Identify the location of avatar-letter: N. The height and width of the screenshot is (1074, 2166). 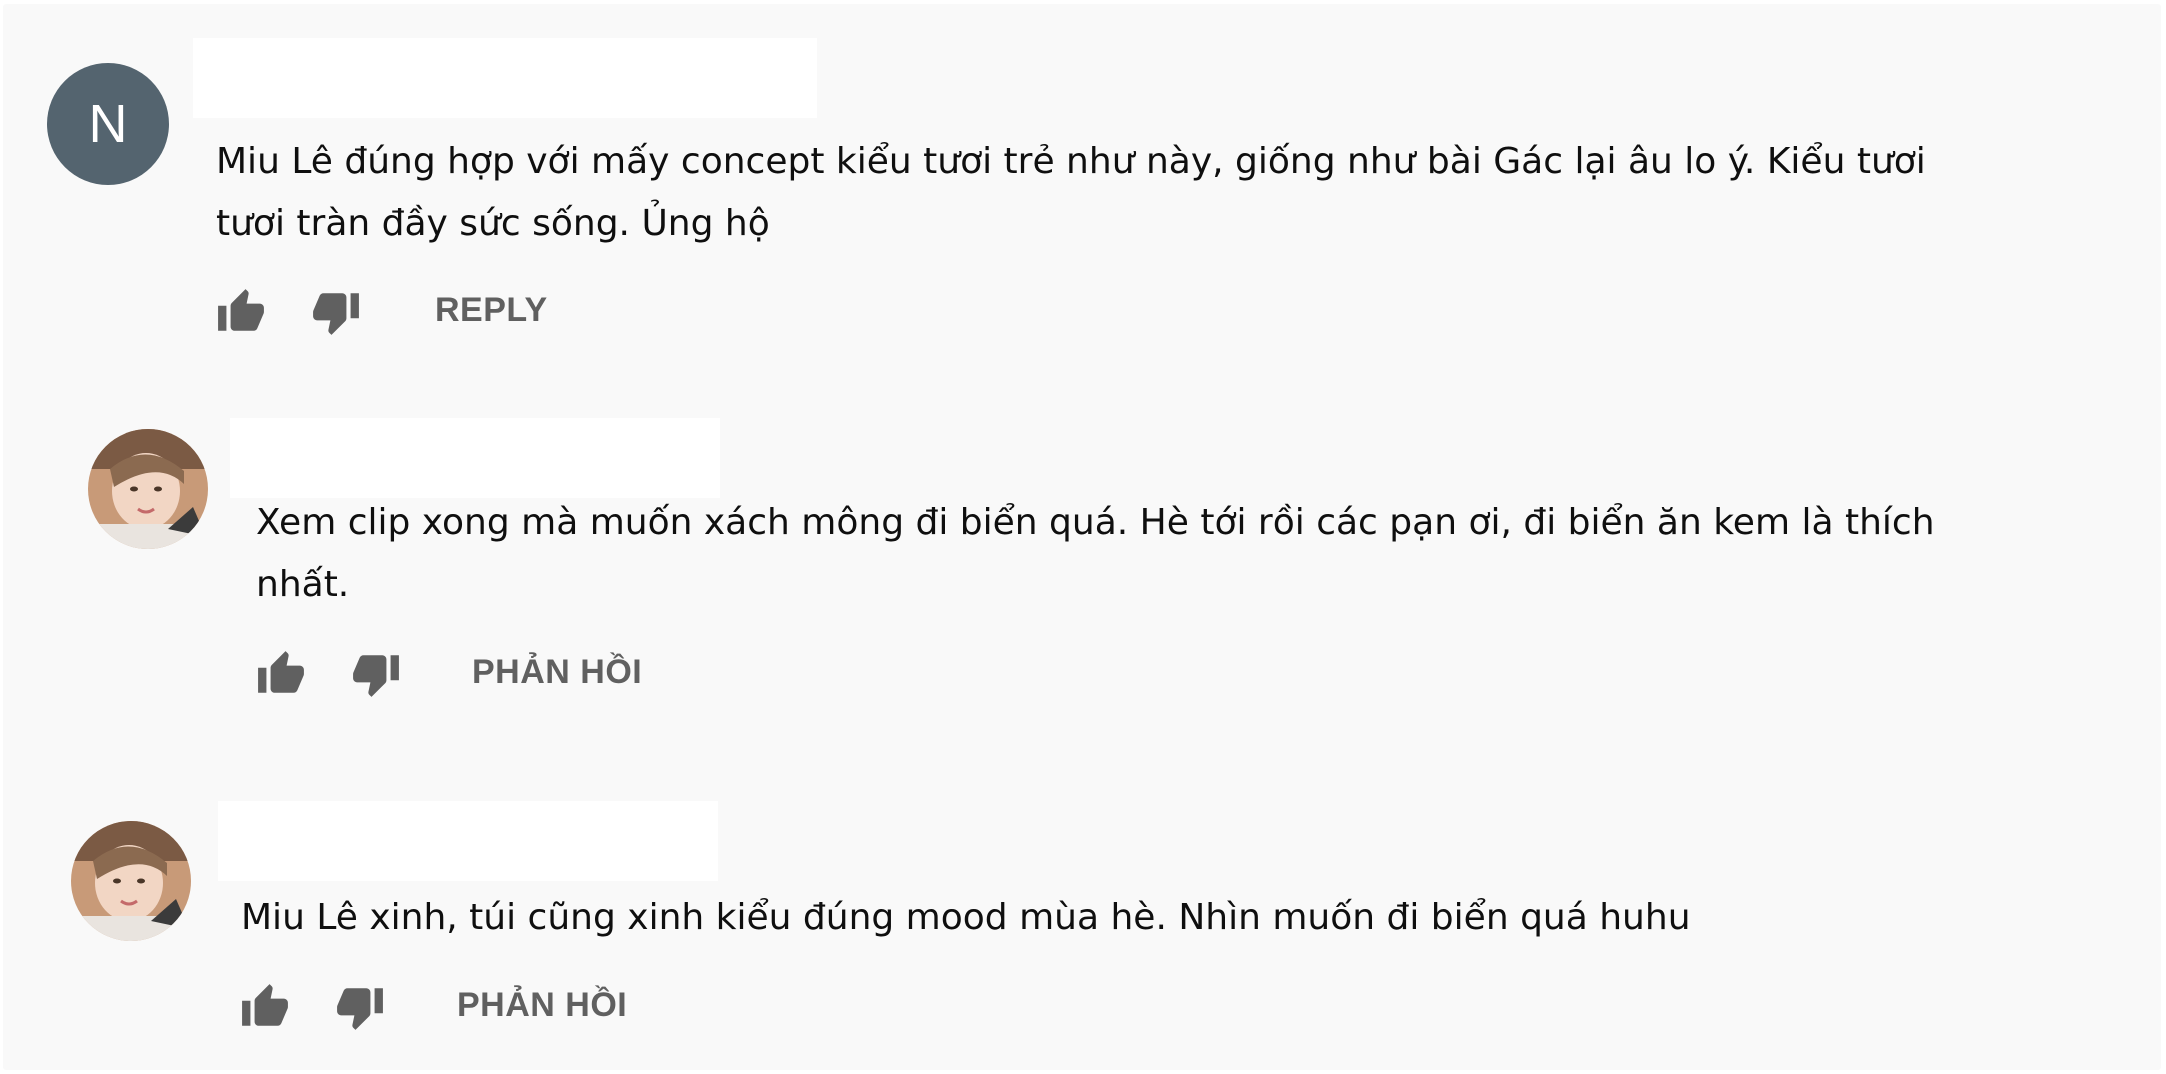
(108, 124).